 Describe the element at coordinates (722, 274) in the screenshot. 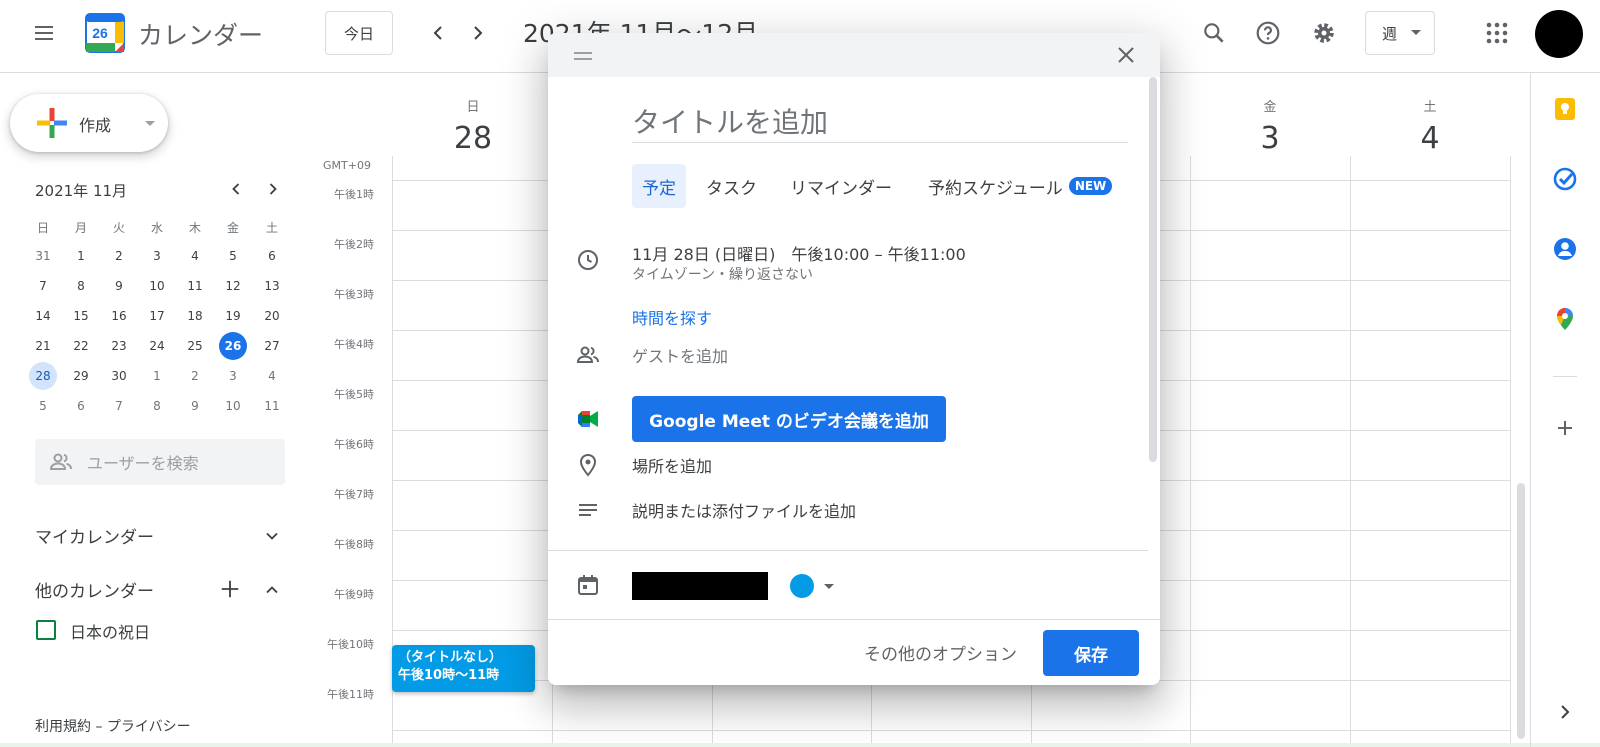

I see `timezone-repeat-link: タイムゾーン・繰り返さない` at that location.